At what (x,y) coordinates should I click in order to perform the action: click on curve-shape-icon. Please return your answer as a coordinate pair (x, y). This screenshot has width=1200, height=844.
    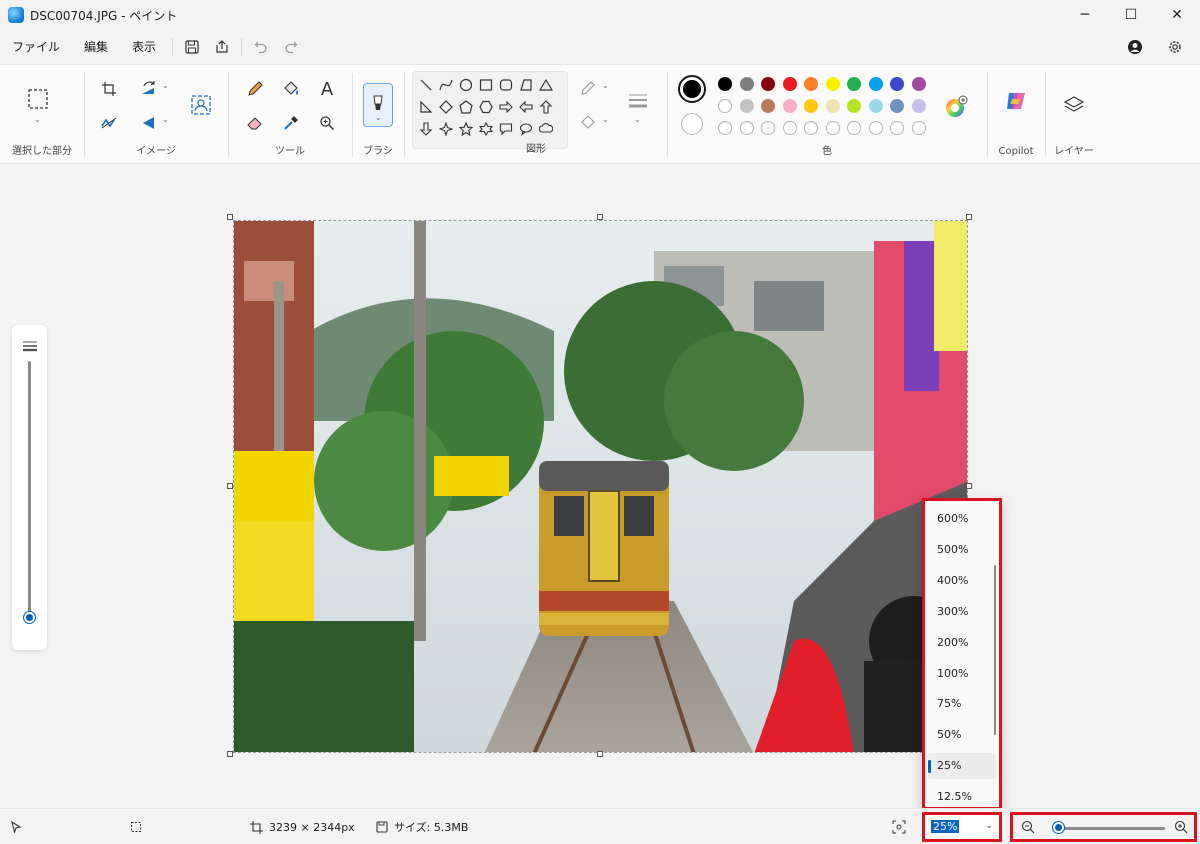
    Looking at the image, I should click on (446, 85).